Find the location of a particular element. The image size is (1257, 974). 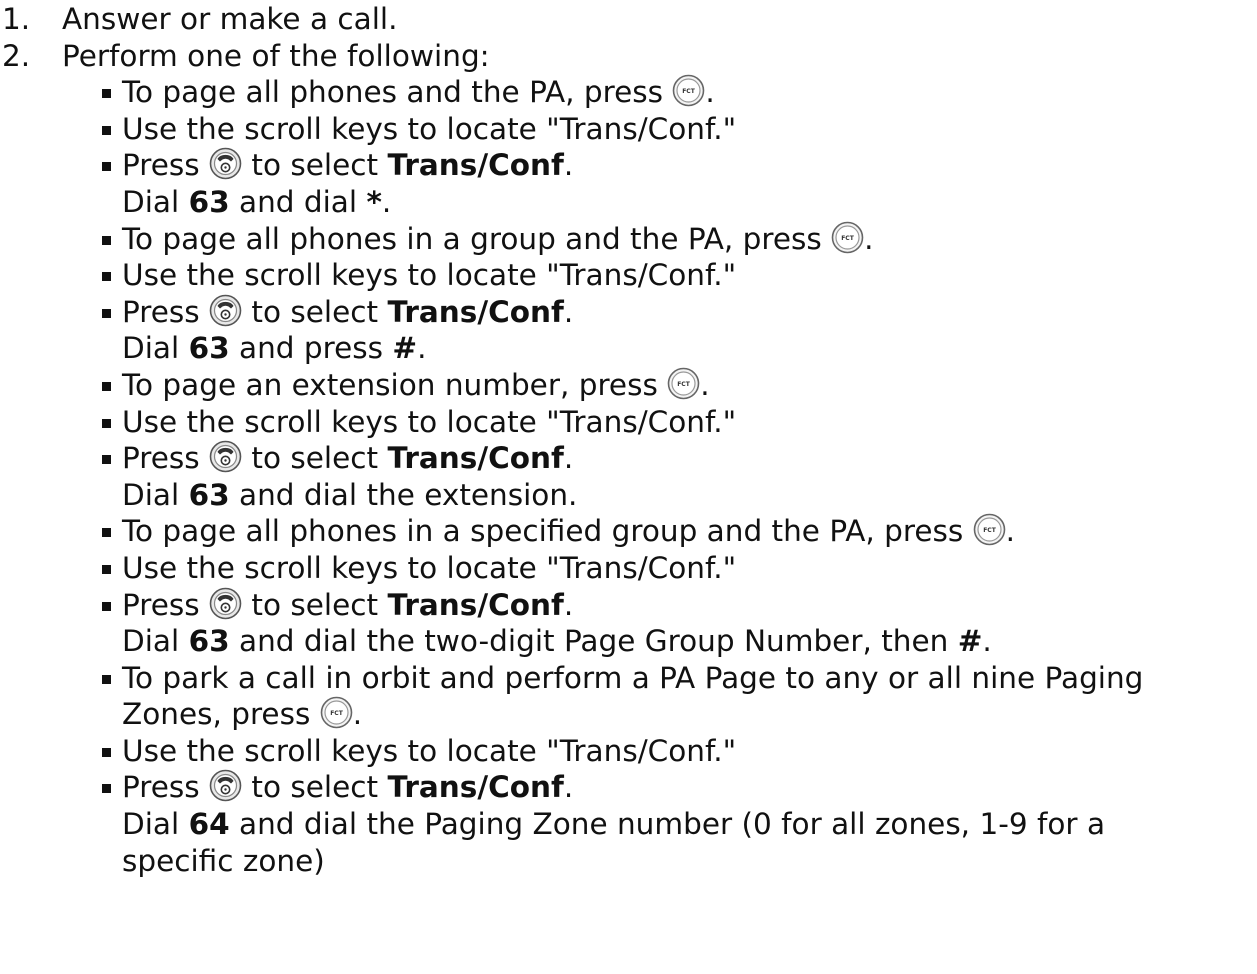

item-text: specific zone) is located at coordinates (223, 860).